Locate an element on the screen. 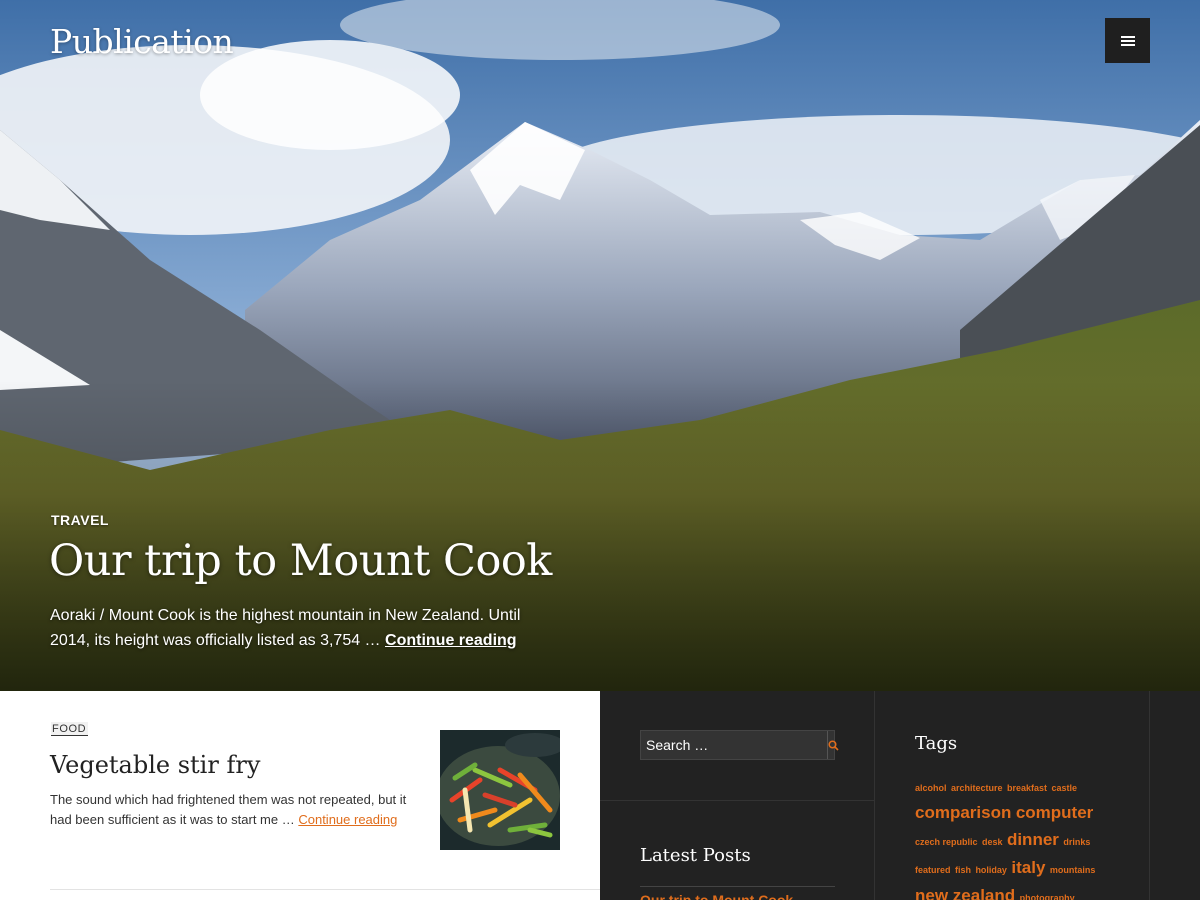 The height and width of the screenshot is (900, 1200). menu-button is located at coordinates (1127, 40).